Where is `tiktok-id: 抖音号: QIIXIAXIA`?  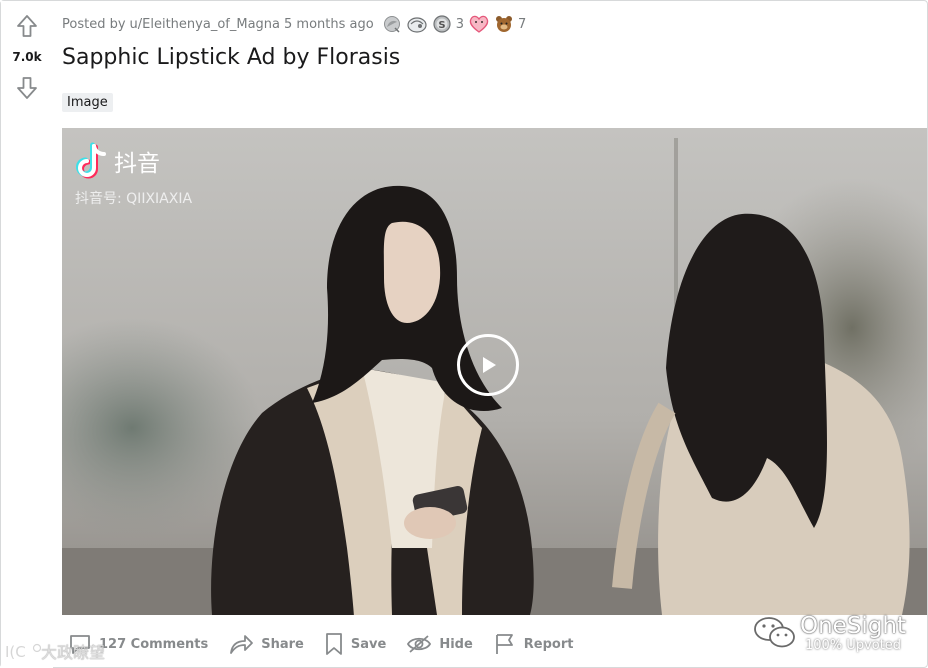 tiktok-id: 抖音号: QIIXIAXIA is located at coordinates (134, 199).